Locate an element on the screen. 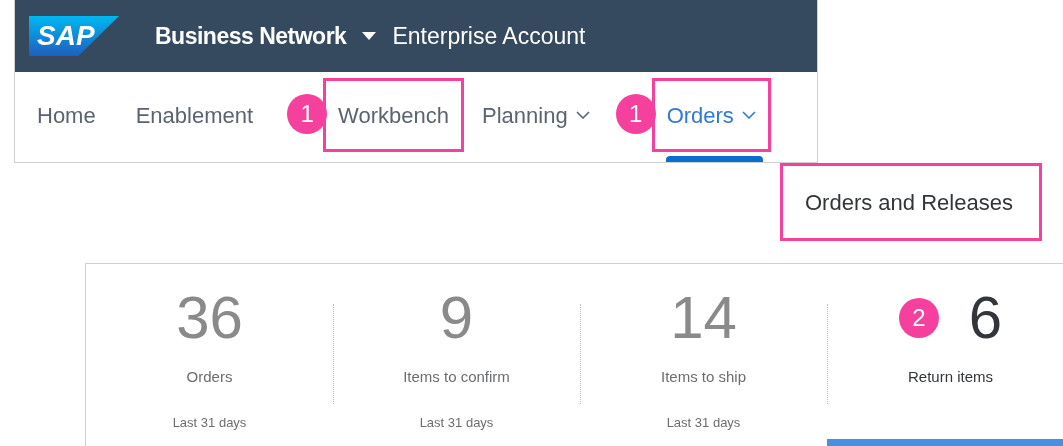  tile-label: Items to confirm is located at coordinates (456, 377).